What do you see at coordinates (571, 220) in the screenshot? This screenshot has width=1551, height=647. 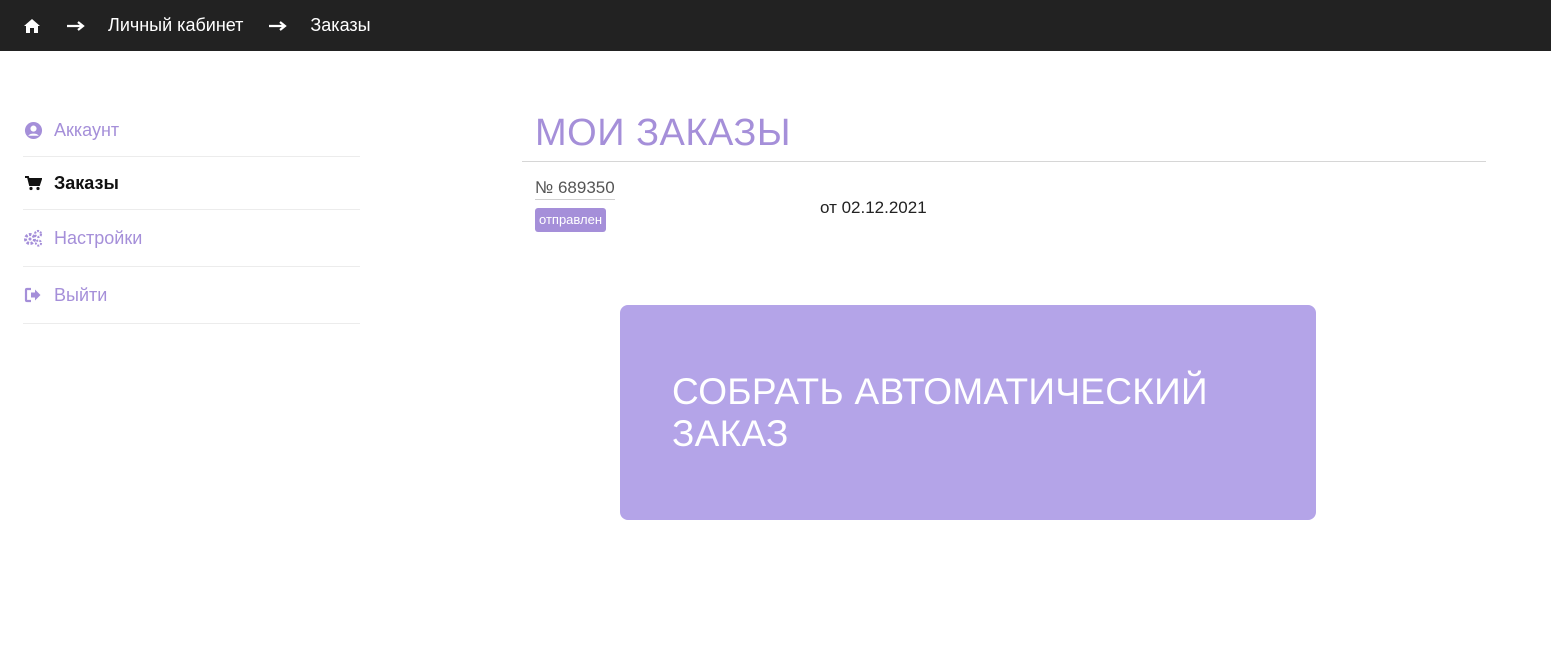 I see `status-badge: отправлен` at bounding box center [571, 220].